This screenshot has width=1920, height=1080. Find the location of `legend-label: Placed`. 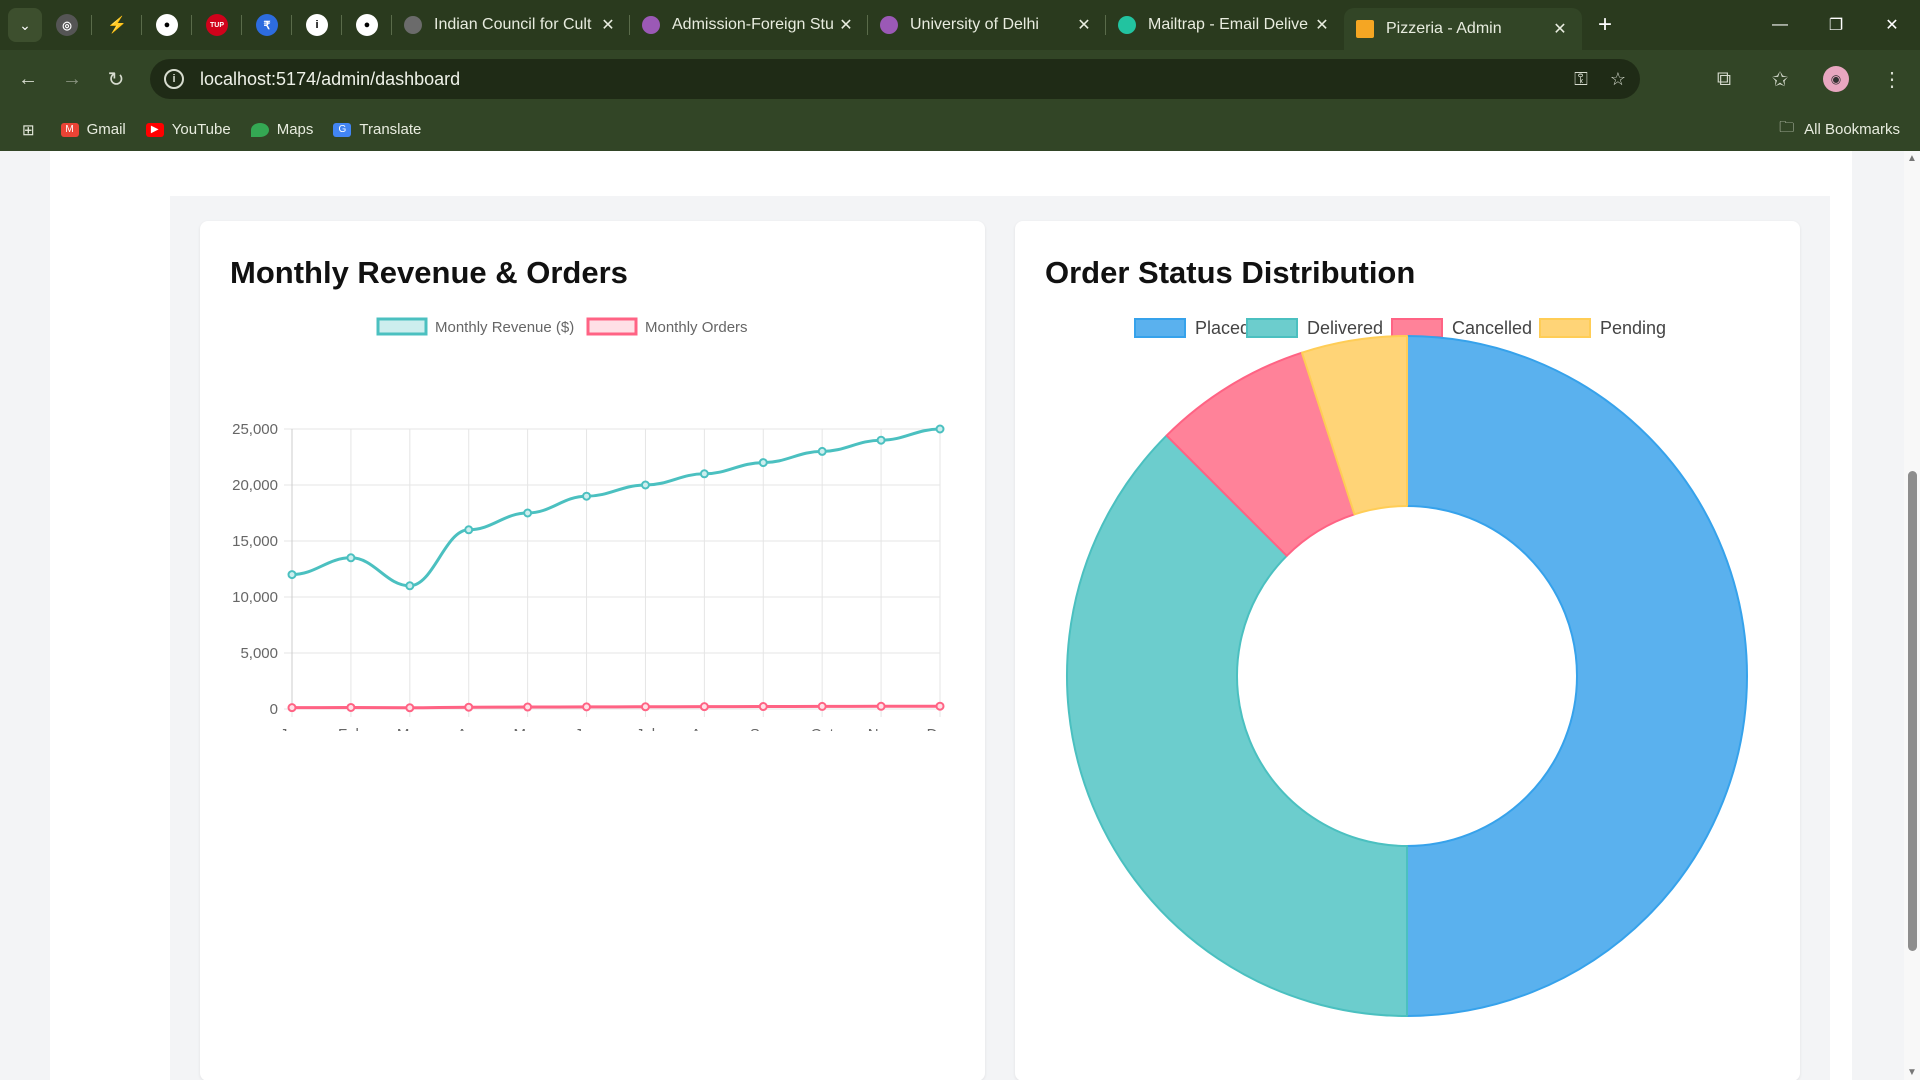

legend-label: Placed is located at coordinates (1222, 328).